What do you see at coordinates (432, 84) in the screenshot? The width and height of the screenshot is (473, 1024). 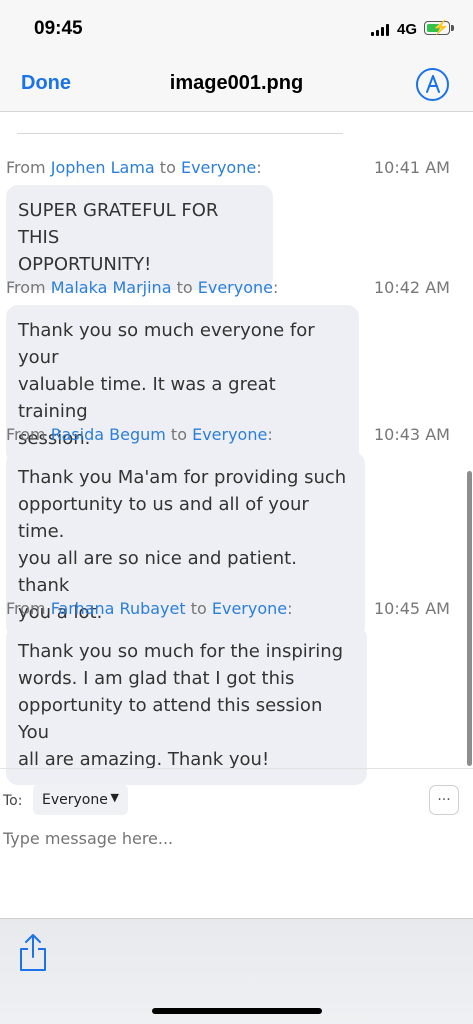 I see `markup-pen-icon` at bounding box center [432, 84].